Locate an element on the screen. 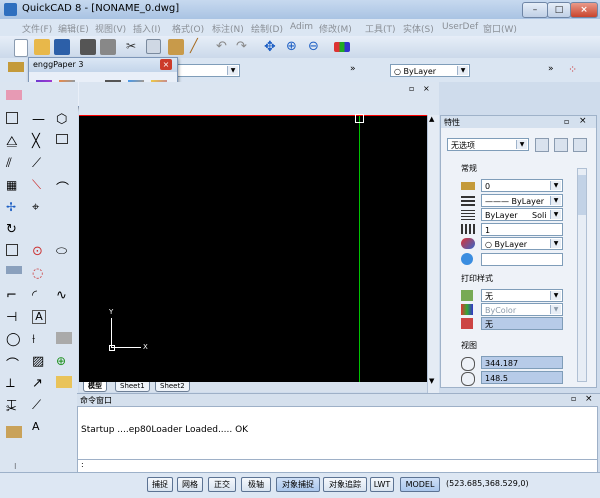 The image size is (600, 498). plotcolor-dropdown: ○ ByLayer ▼ is located at coordinates (522, 243).